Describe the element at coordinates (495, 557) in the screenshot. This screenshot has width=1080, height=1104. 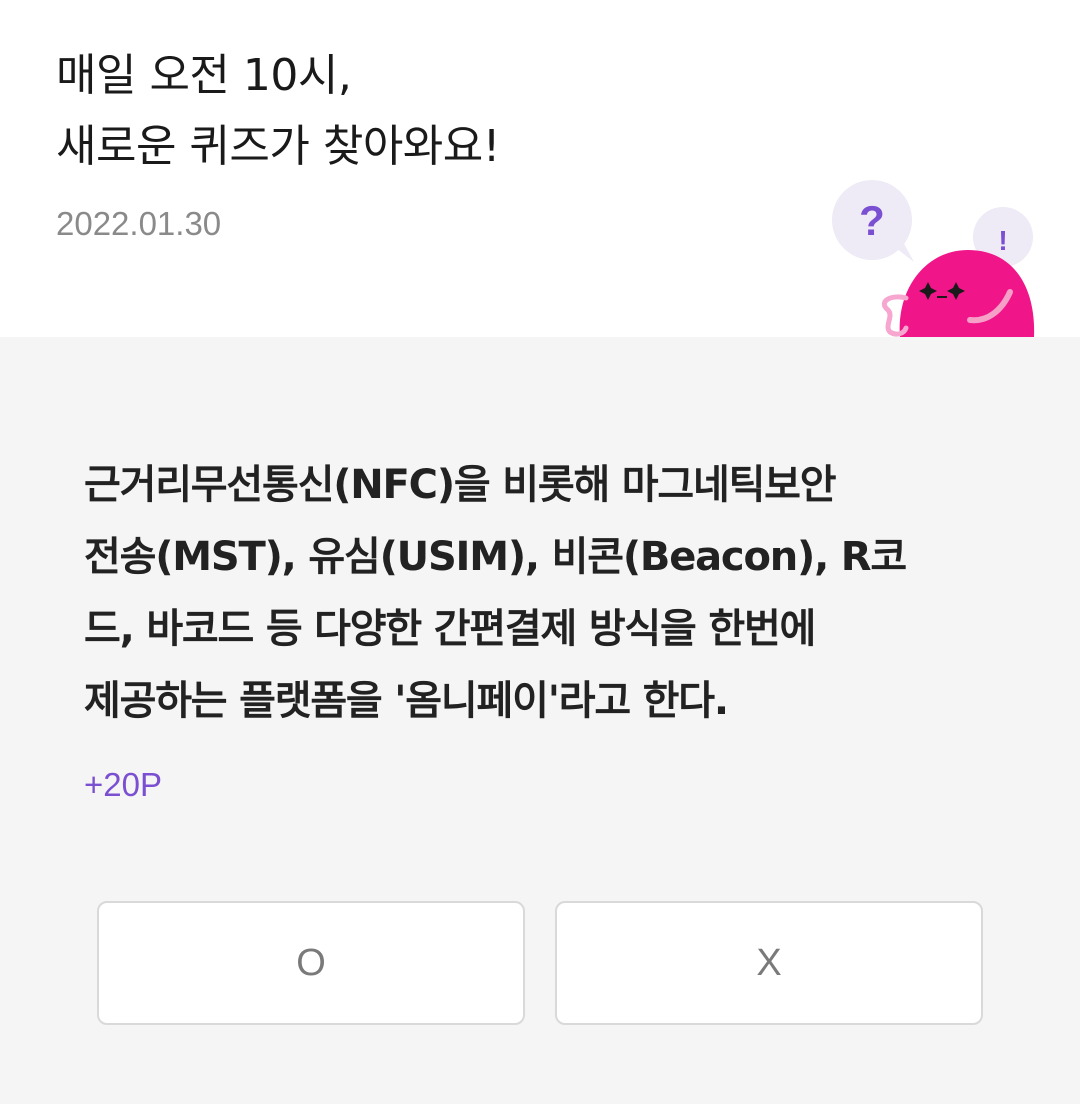
I see `question-line-2: 전송(MST), 유심(USIM), 비콘(Beacon), R코` at that location.